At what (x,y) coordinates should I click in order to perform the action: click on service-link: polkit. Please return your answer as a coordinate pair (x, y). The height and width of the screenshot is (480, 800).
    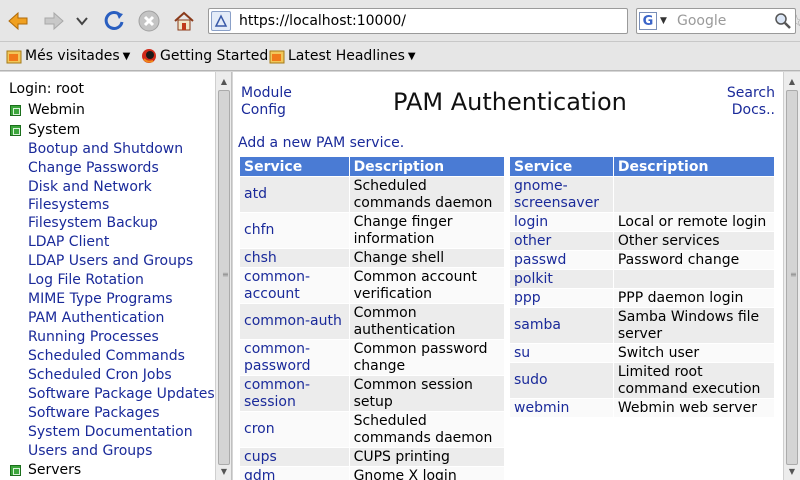
    Looking at the image, I should click on (533, 279).